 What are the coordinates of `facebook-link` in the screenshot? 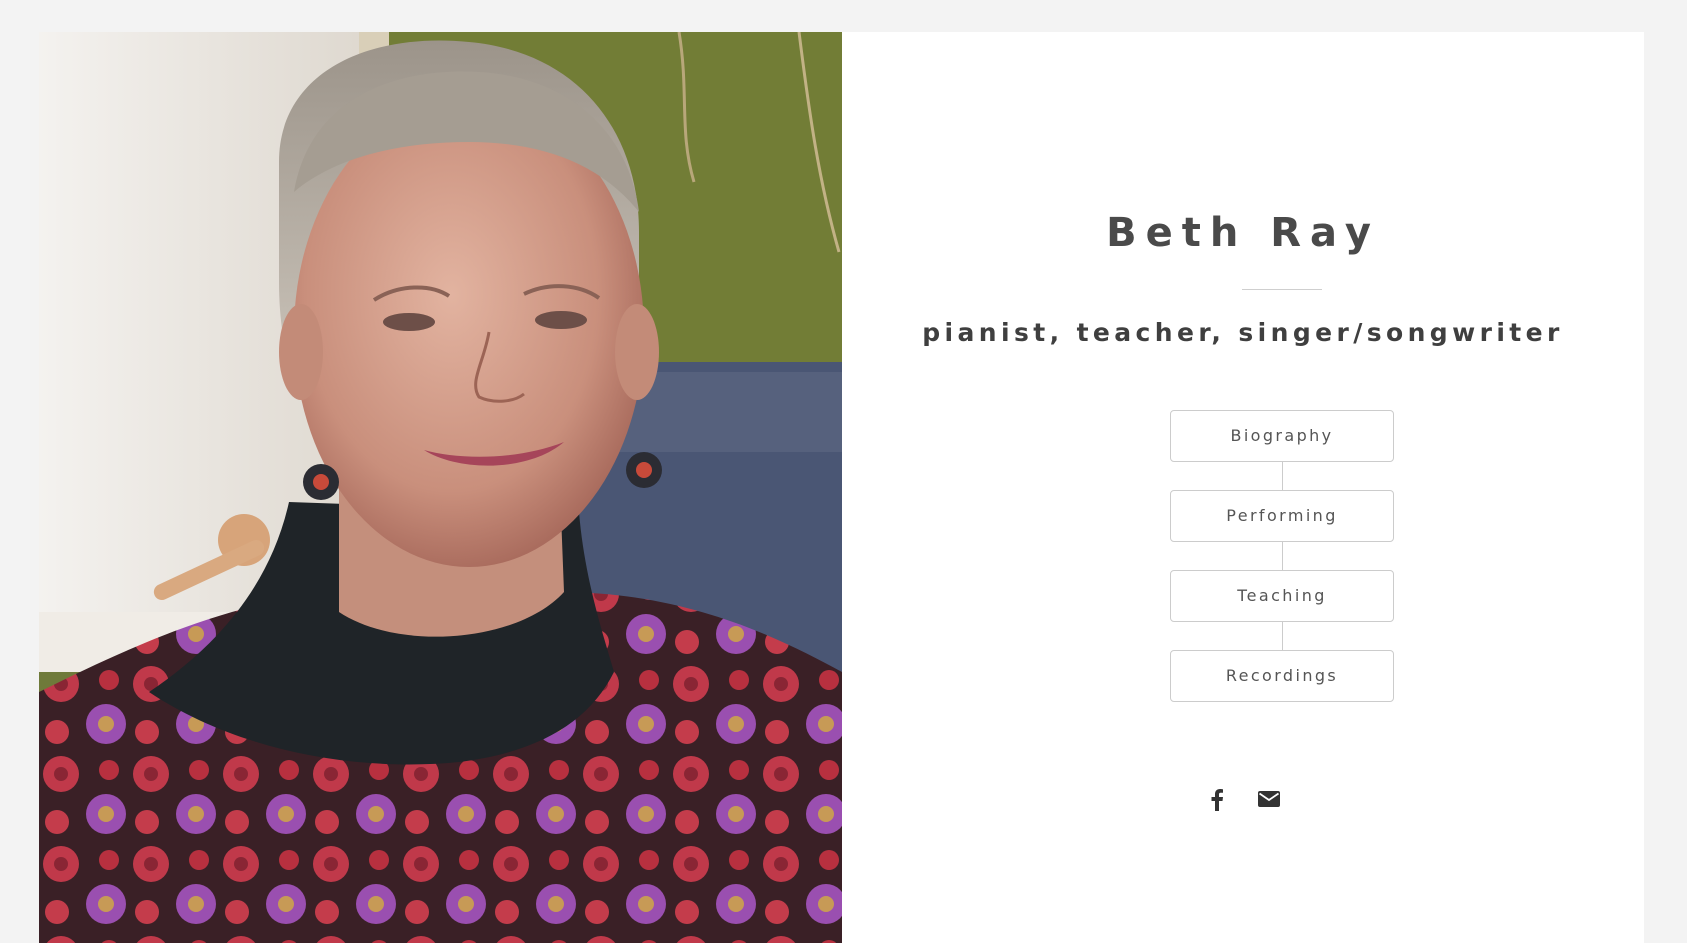 It's located at (1217, 804).